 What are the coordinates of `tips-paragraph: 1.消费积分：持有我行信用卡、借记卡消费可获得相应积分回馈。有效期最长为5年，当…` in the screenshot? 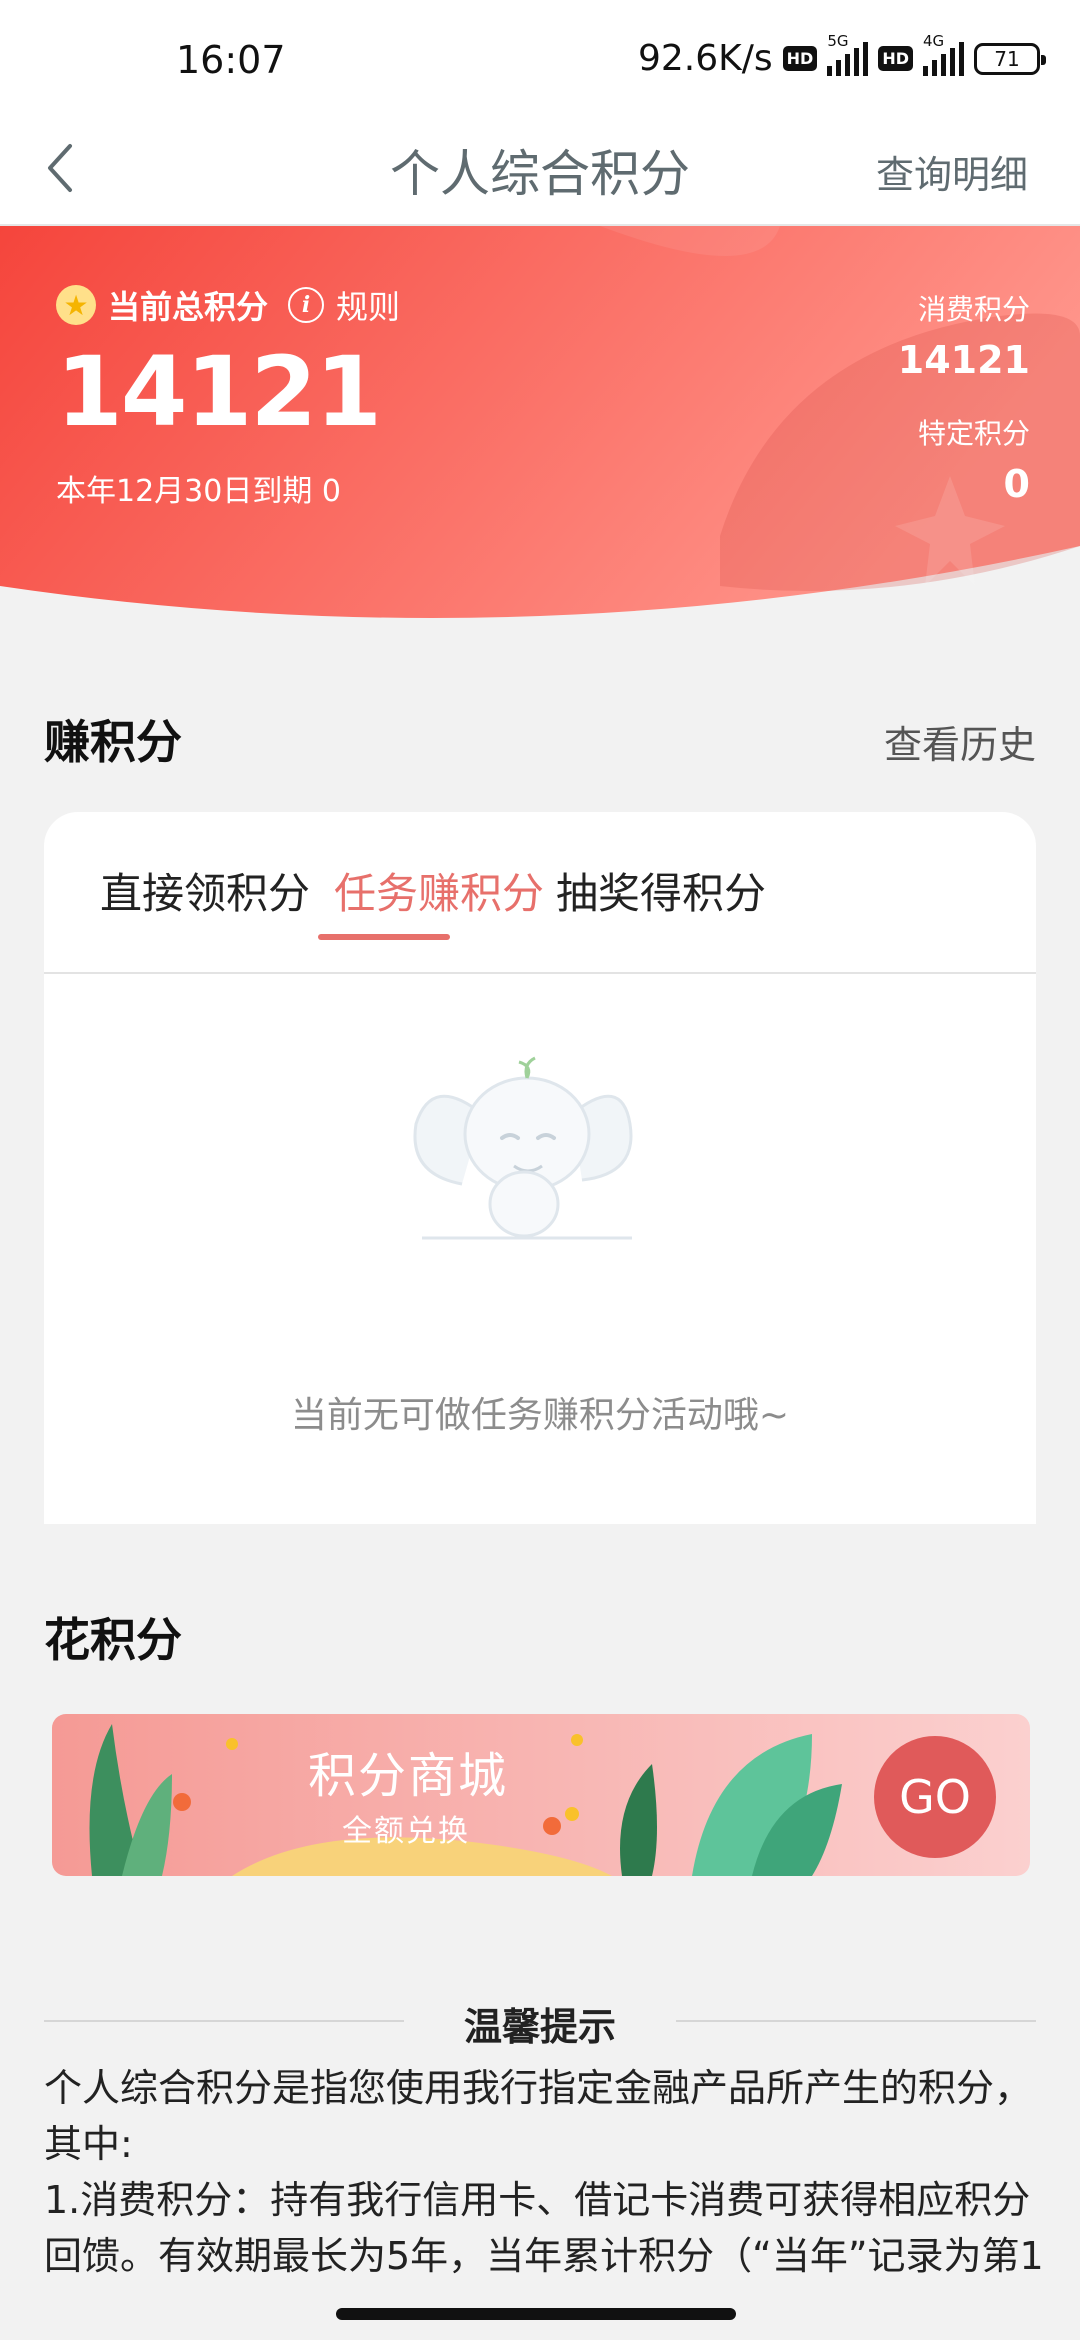 It's located at (544, 2235).